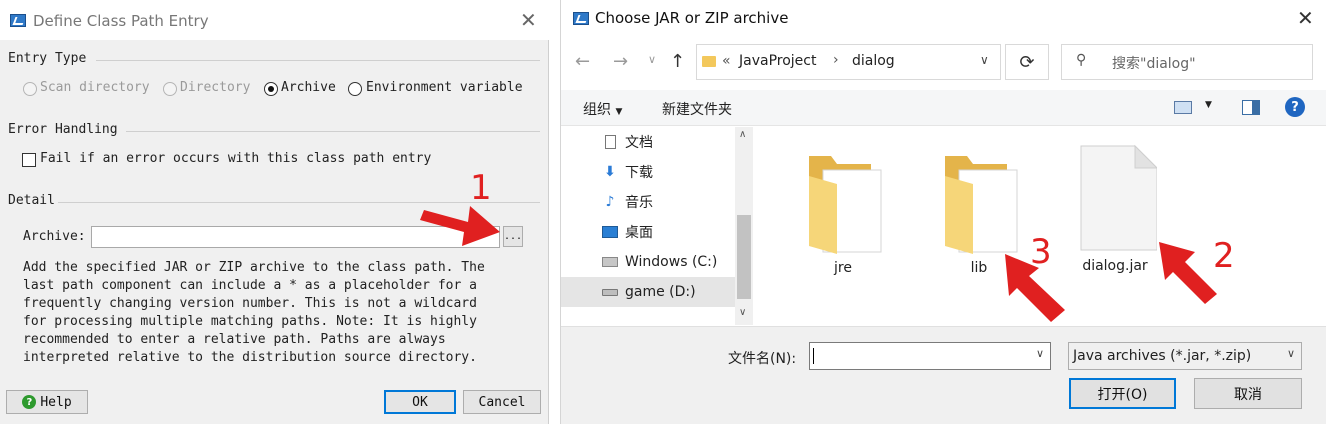 Image resolution: width=1326 pixels, height=424 pixels. I want to click on radio-label-directory: Directory, so click(215, 87).